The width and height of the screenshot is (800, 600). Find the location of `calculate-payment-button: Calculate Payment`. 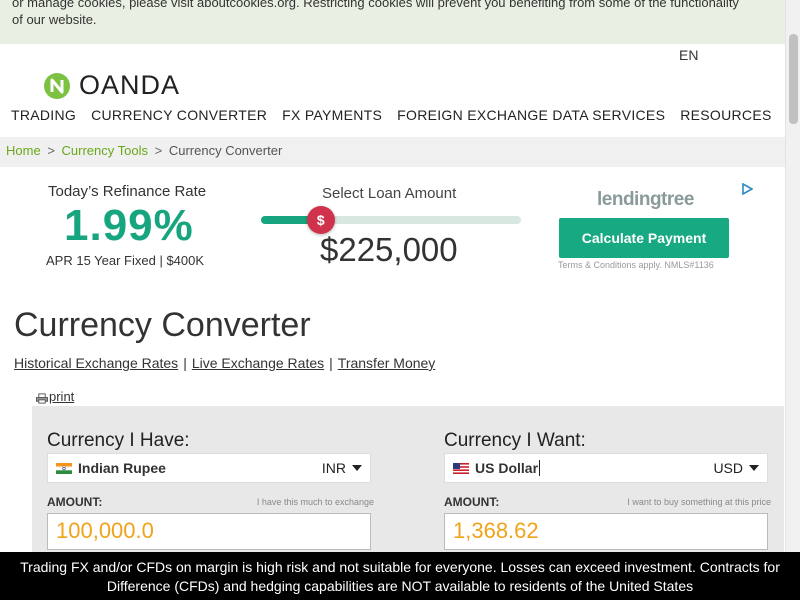

calculate-payment-button: Calculate Payment is located at coordinates (644, 238).